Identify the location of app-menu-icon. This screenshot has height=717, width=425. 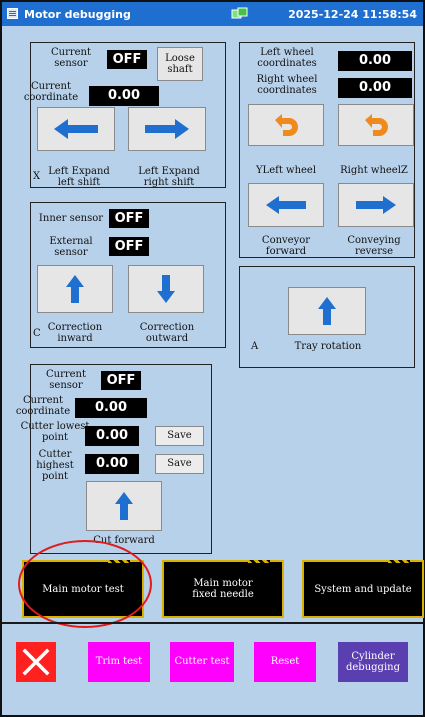
(12, 13).